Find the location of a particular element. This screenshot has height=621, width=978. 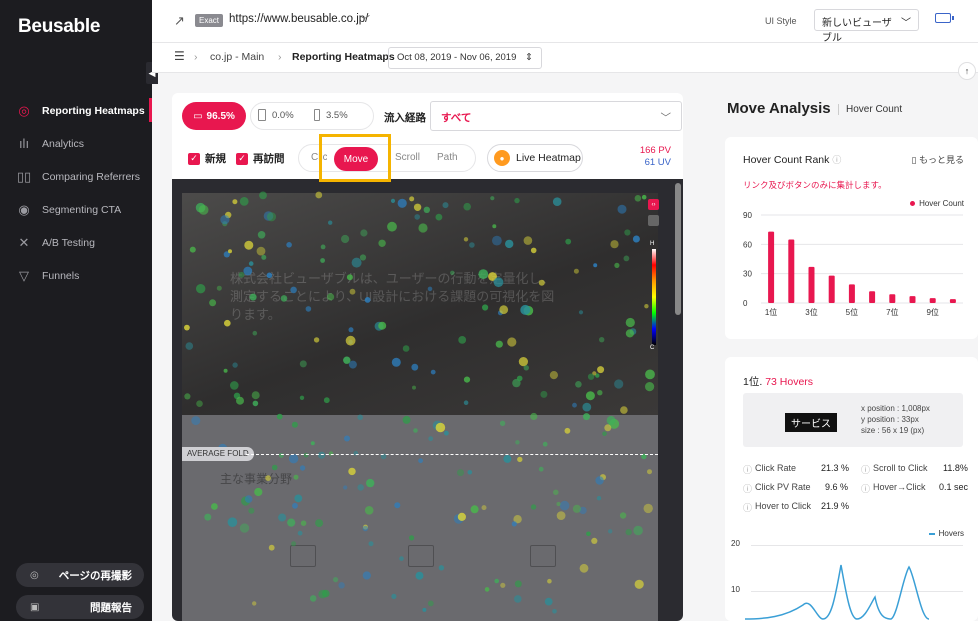

sidebar-item-comparing-referrers: ▯▯ Comparing Referrers is located at coordinates (76, 176).